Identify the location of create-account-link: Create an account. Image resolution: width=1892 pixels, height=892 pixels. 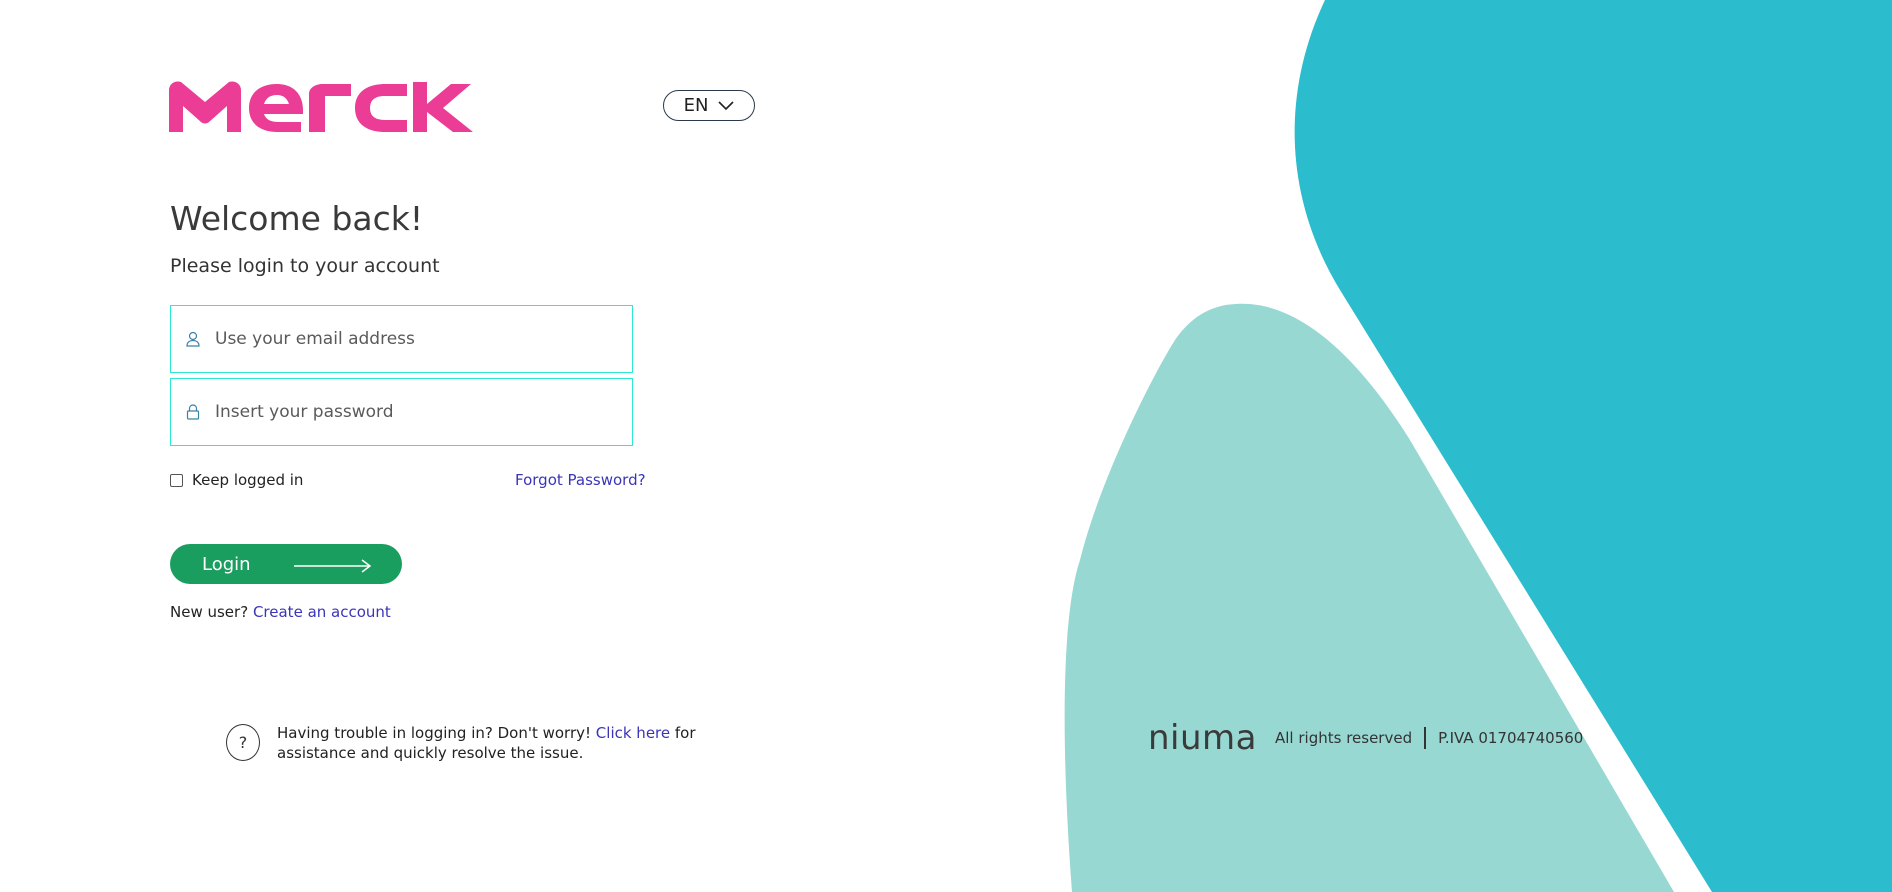
(322, 612).